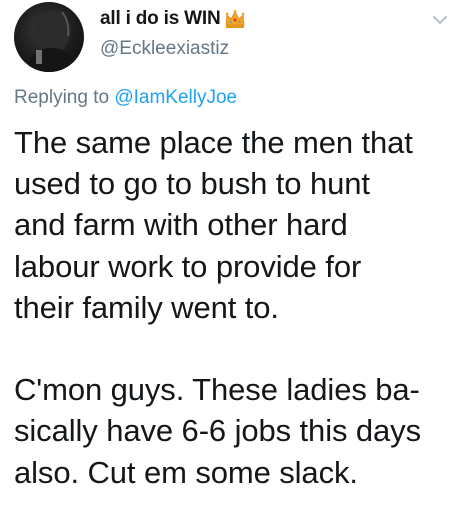  I want to click on tweet-body-line: labour work to provide for, so click(188, 266).